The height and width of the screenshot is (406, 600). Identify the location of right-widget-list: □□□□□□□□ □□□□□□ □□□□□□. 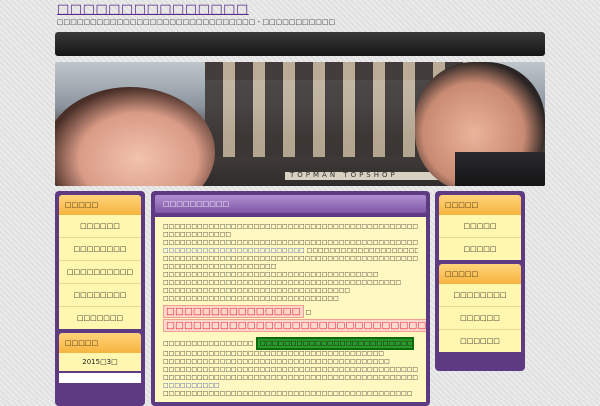
(480, 318).